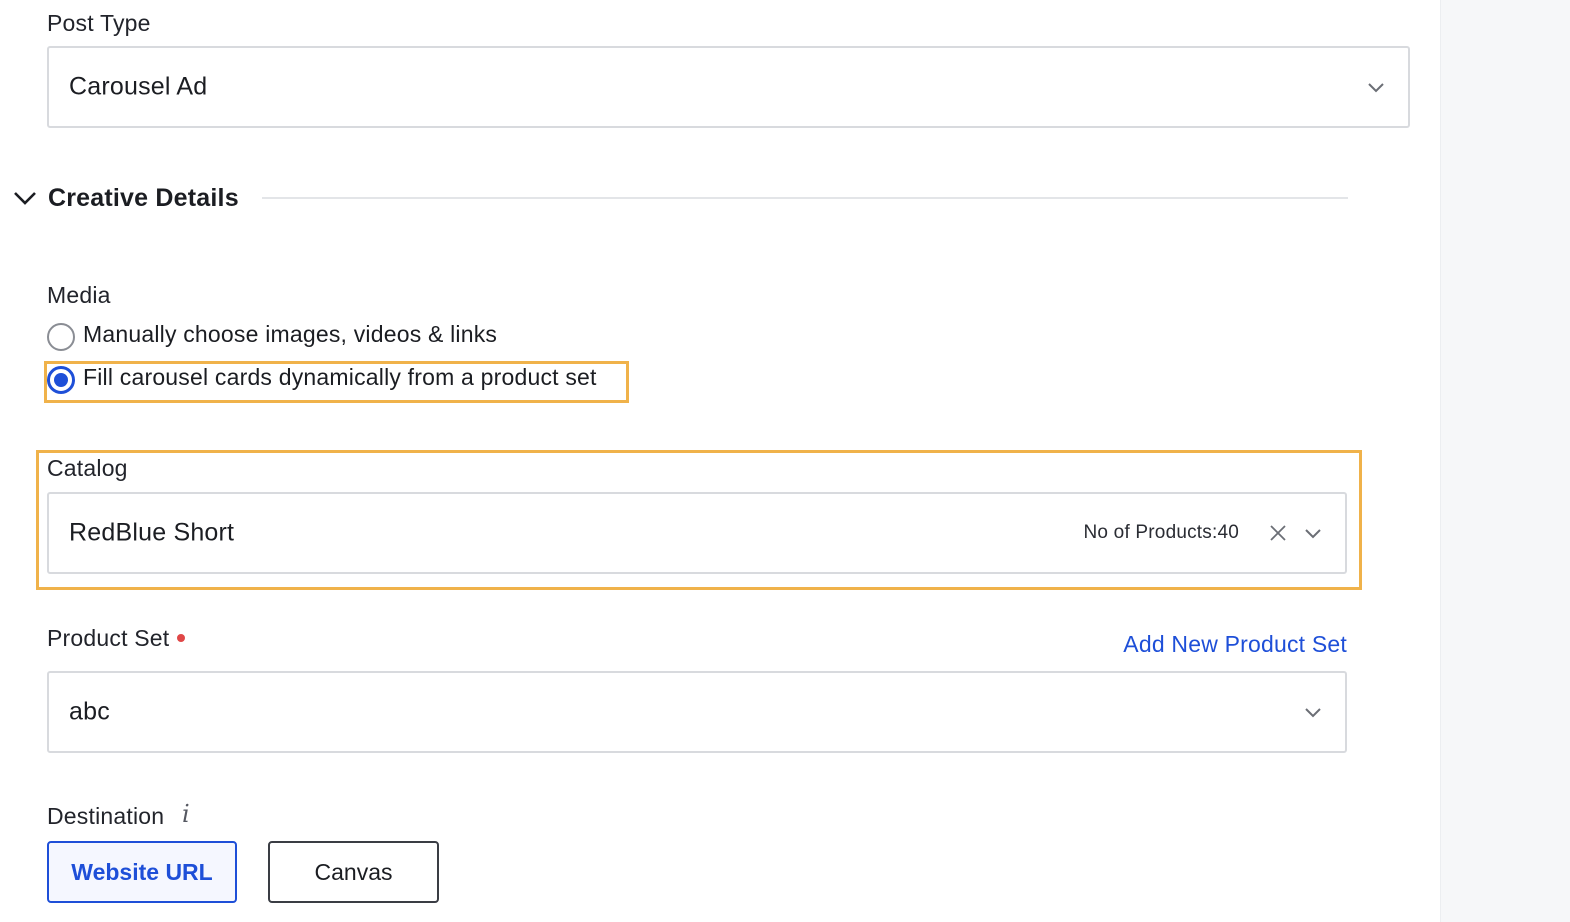 Image resolution: width=1570 pixels, height=922 pixels. What do you see at coordinates (290, 334) in the screenshot?
I see `radio-label: Manually choose images, videos & links` at bounding box center [290, 334].